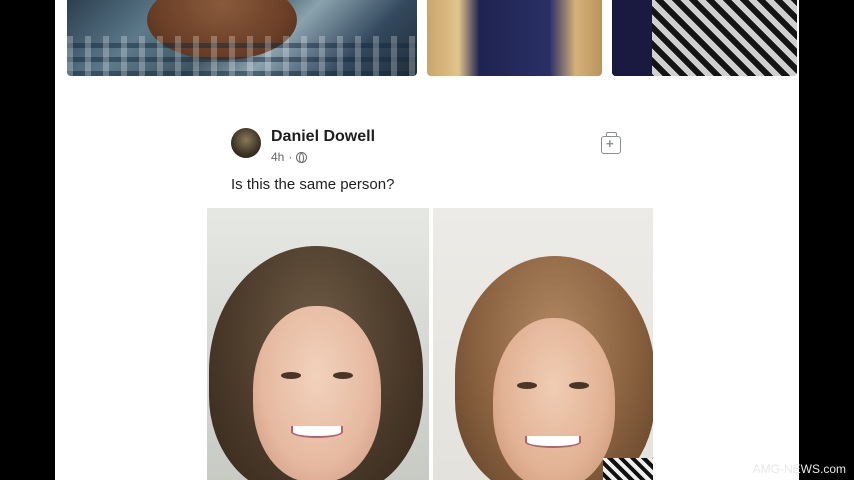  I want to click on save-post-icon, so click(611, 143).